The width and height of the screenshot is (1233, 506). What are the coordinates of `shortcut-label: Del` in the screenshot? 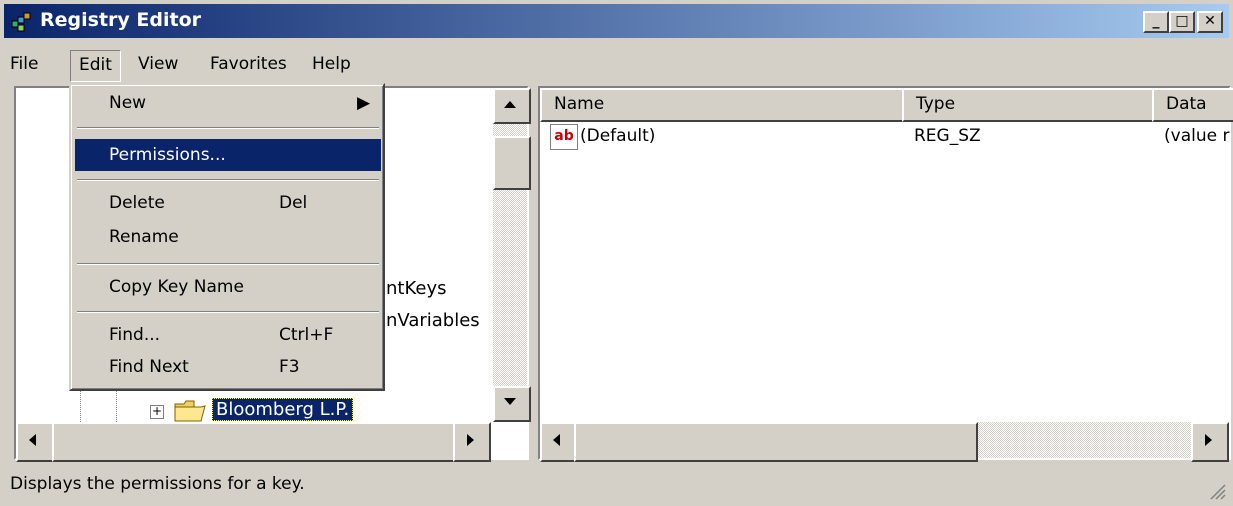 It's located at (293, 203).